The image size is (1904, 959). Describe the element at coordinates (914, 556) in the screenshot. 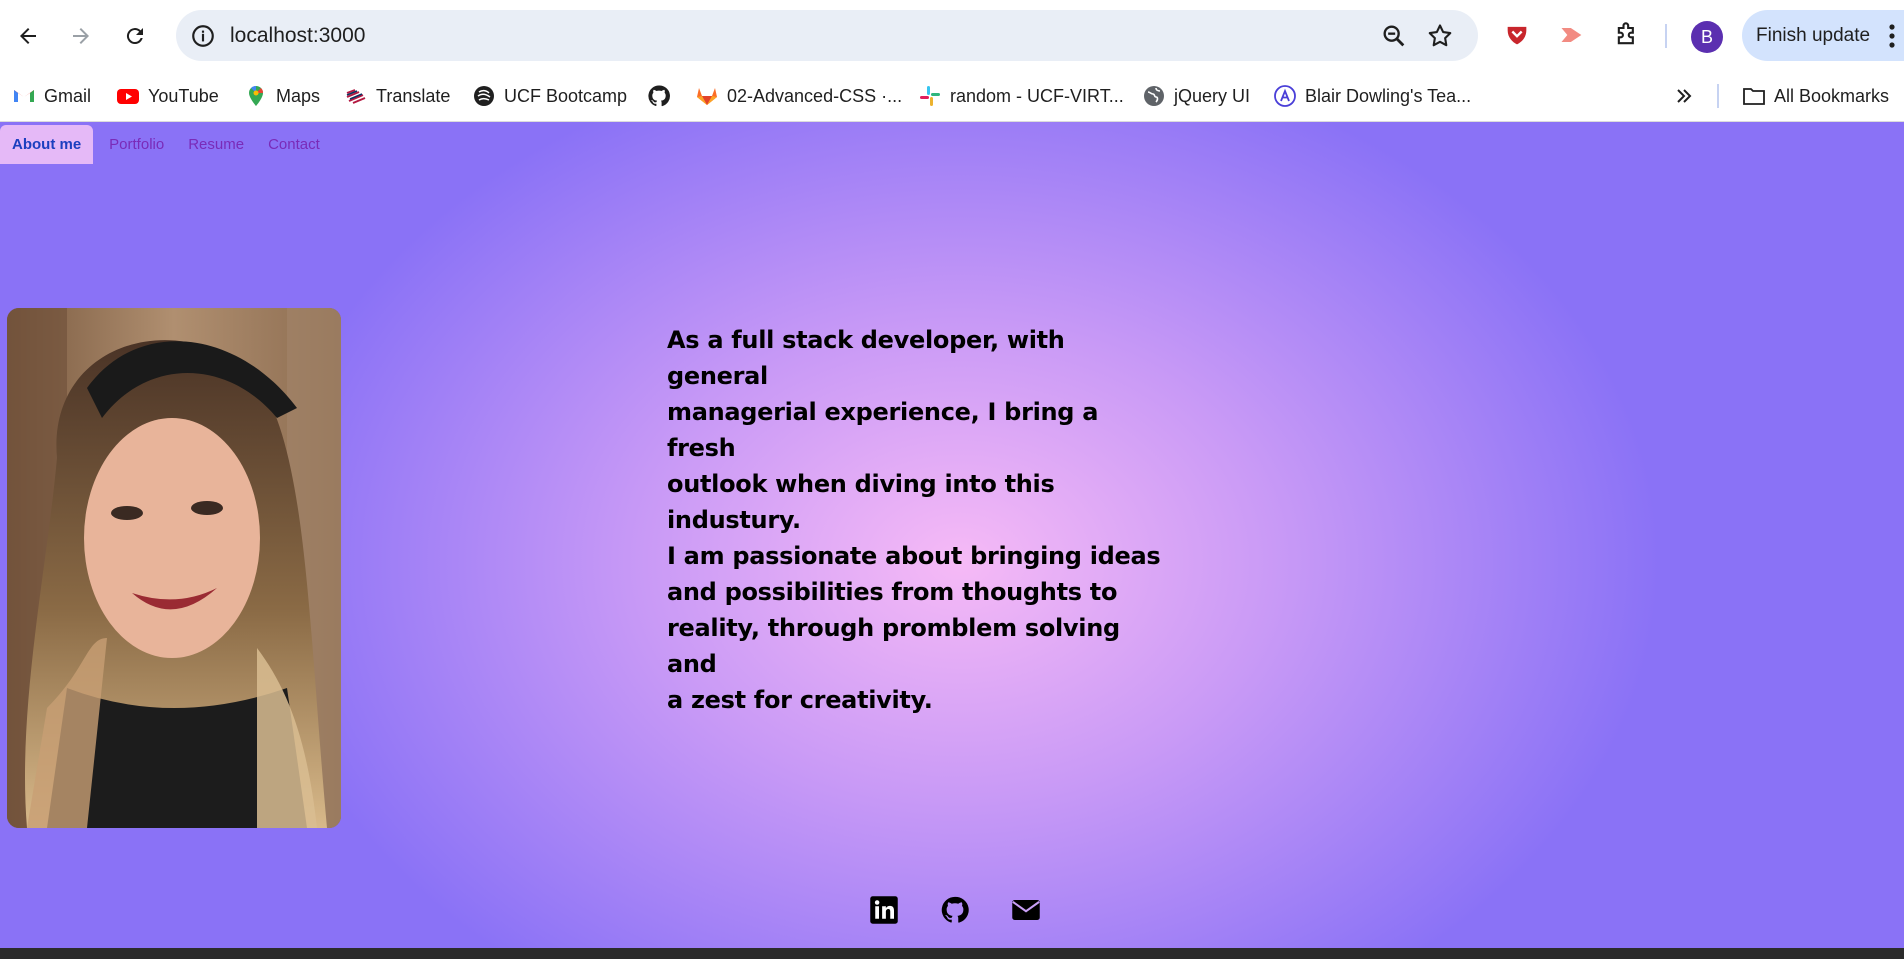

I see `bio-line: I am passionate about bringing ideas` at that location.